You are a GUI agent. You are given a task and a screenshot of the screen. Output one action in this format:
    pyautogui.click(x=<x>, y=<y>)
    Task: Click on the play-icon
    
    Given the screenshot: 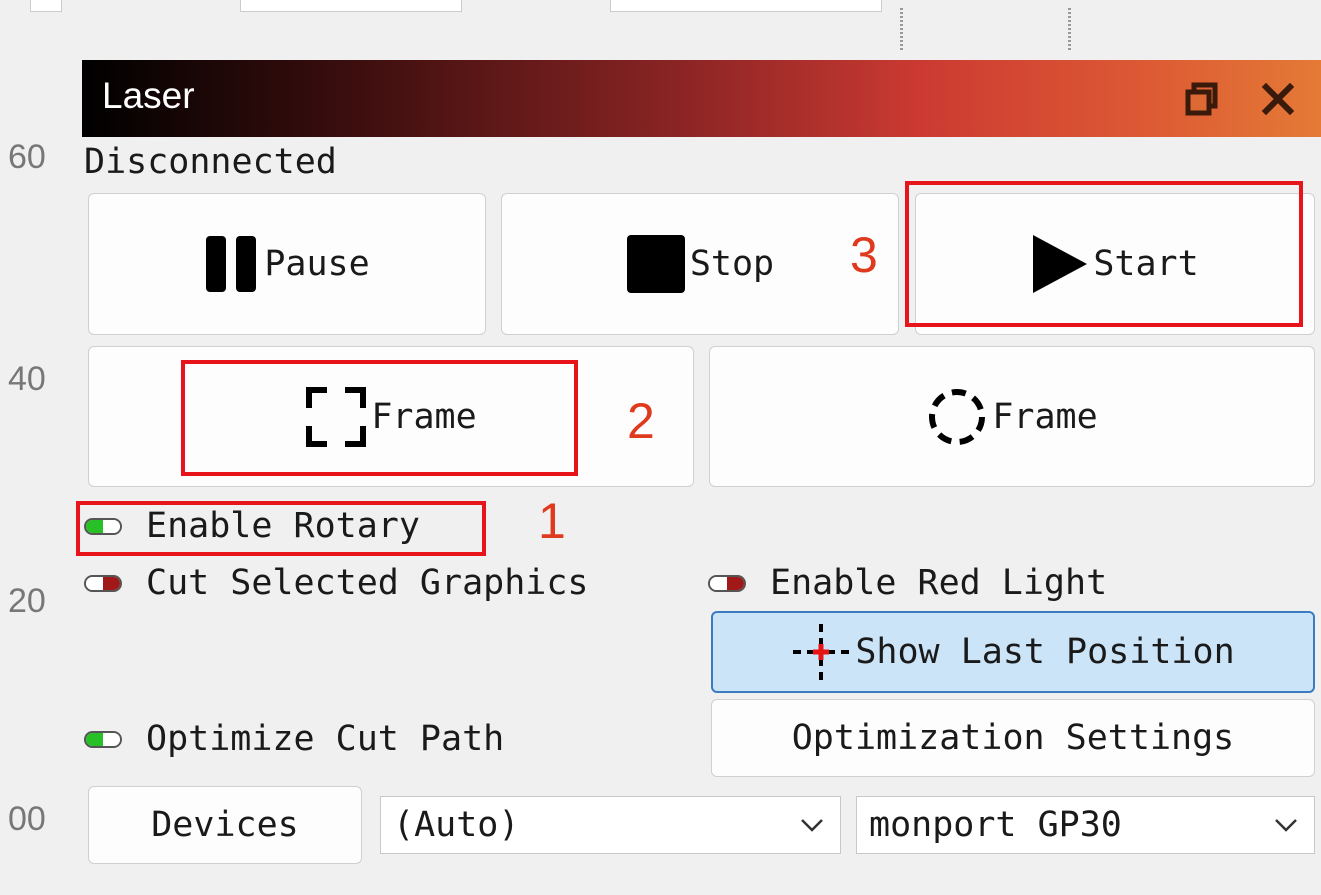 What is the action you would take?
    pyautogui.click(x=1060, y=264)
    